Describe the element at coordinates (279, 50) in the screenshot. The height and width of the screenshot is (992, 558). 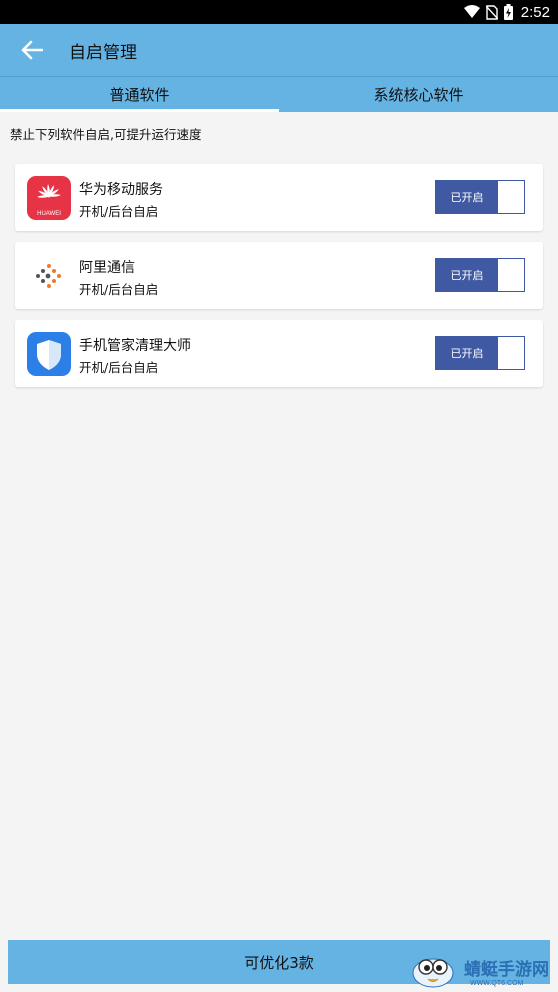
I see `app-bar: 自启管理` at that location.